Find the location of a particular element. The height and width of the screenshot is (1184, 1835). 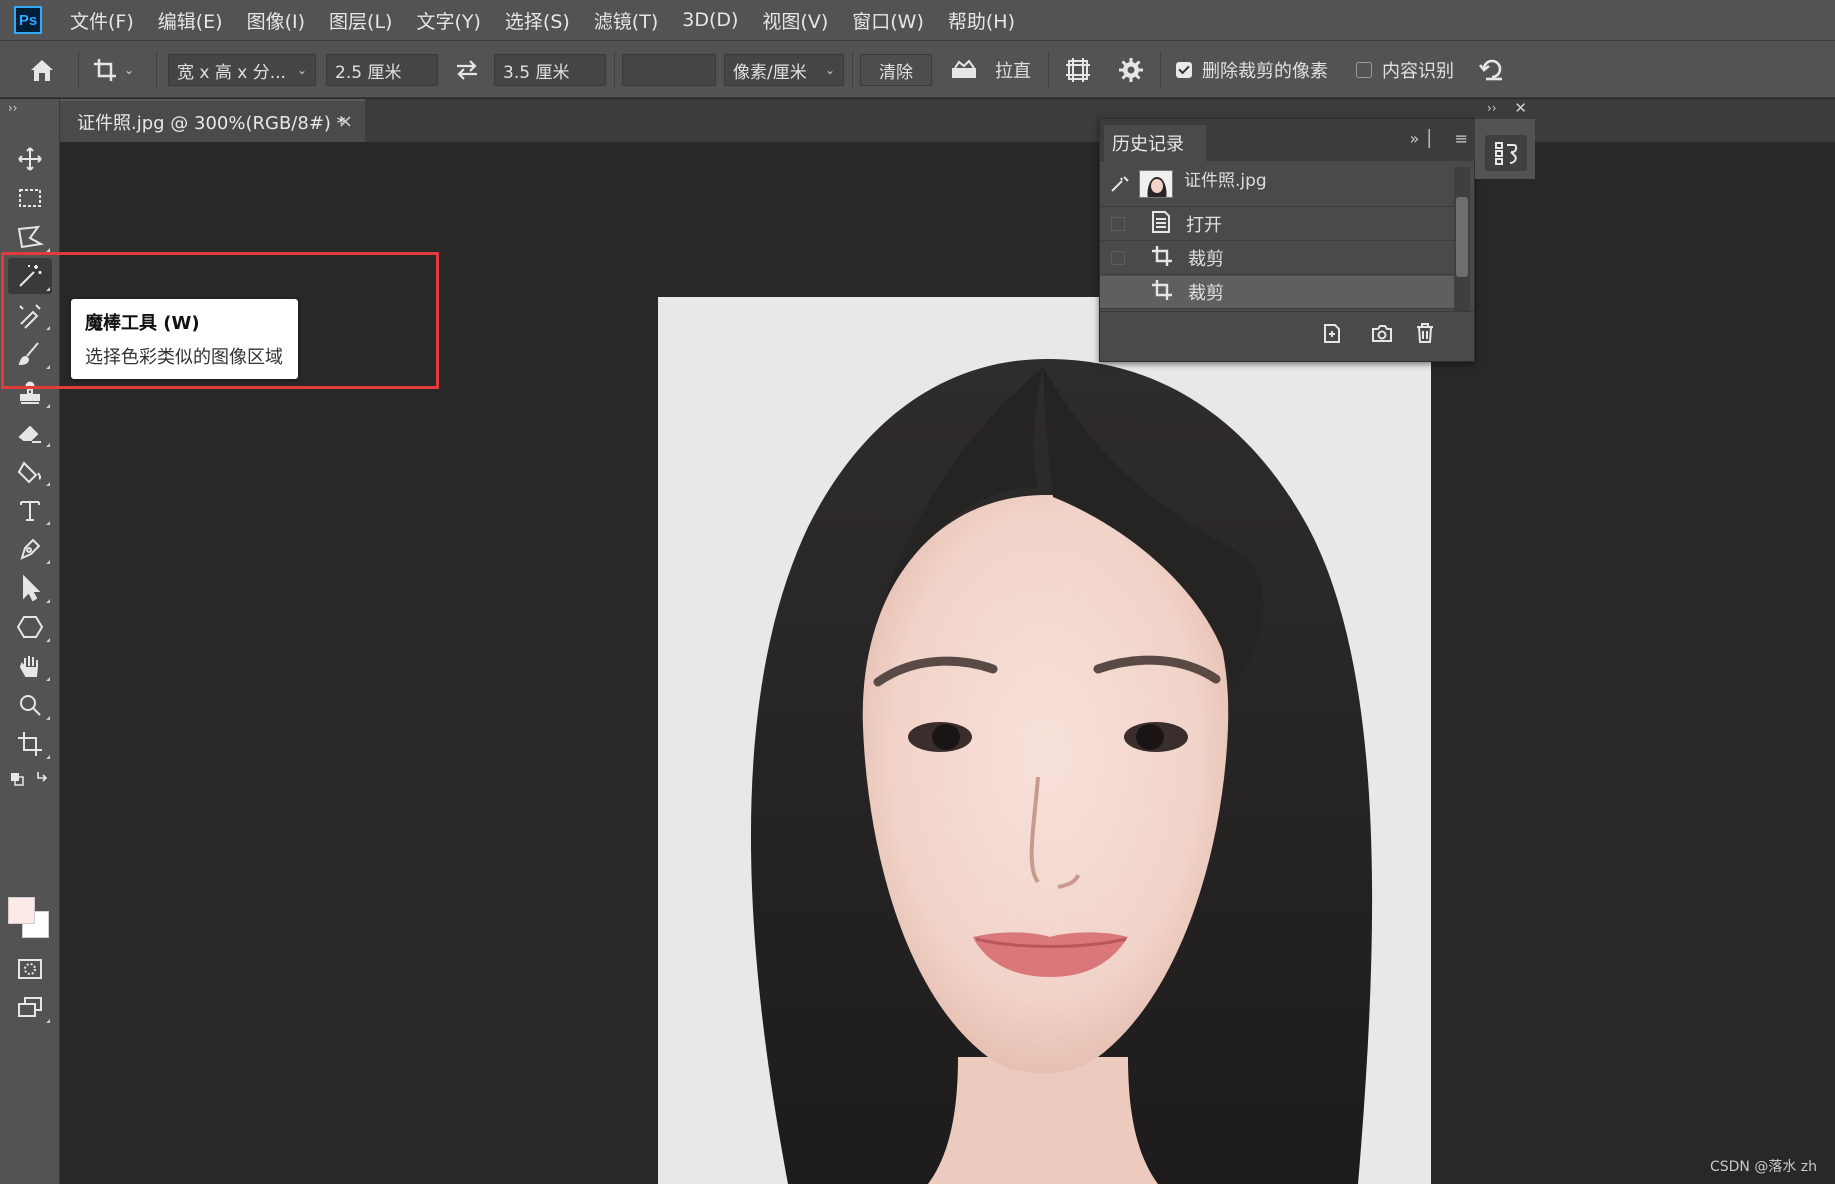

clear-button: 清除 is located at coordinates (896, 70).